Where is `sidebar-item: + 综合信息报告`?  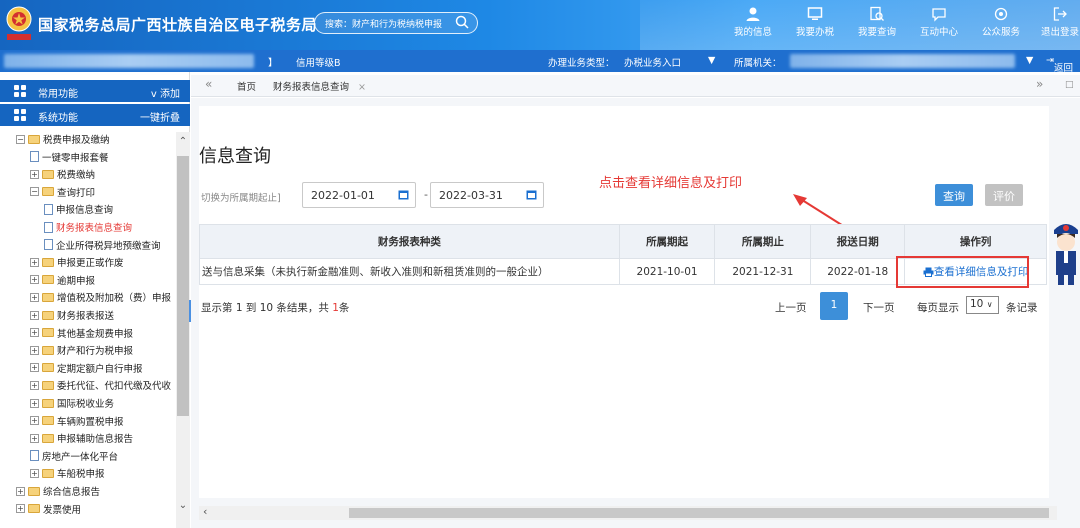
sidebar-item: + 综合信息报告 is located at coordinates (58, 492).